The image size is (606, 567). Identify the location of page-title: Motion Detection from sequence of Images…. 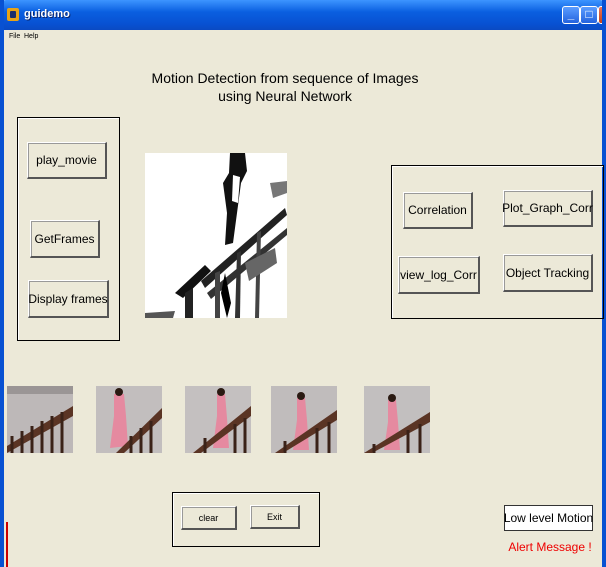
(285, 87).